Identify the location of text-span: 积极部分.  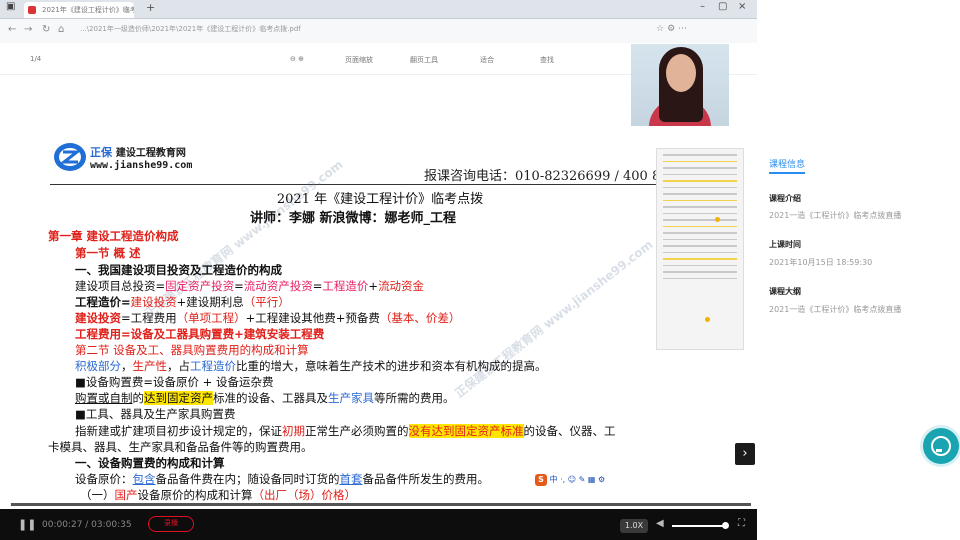
(98, 366).